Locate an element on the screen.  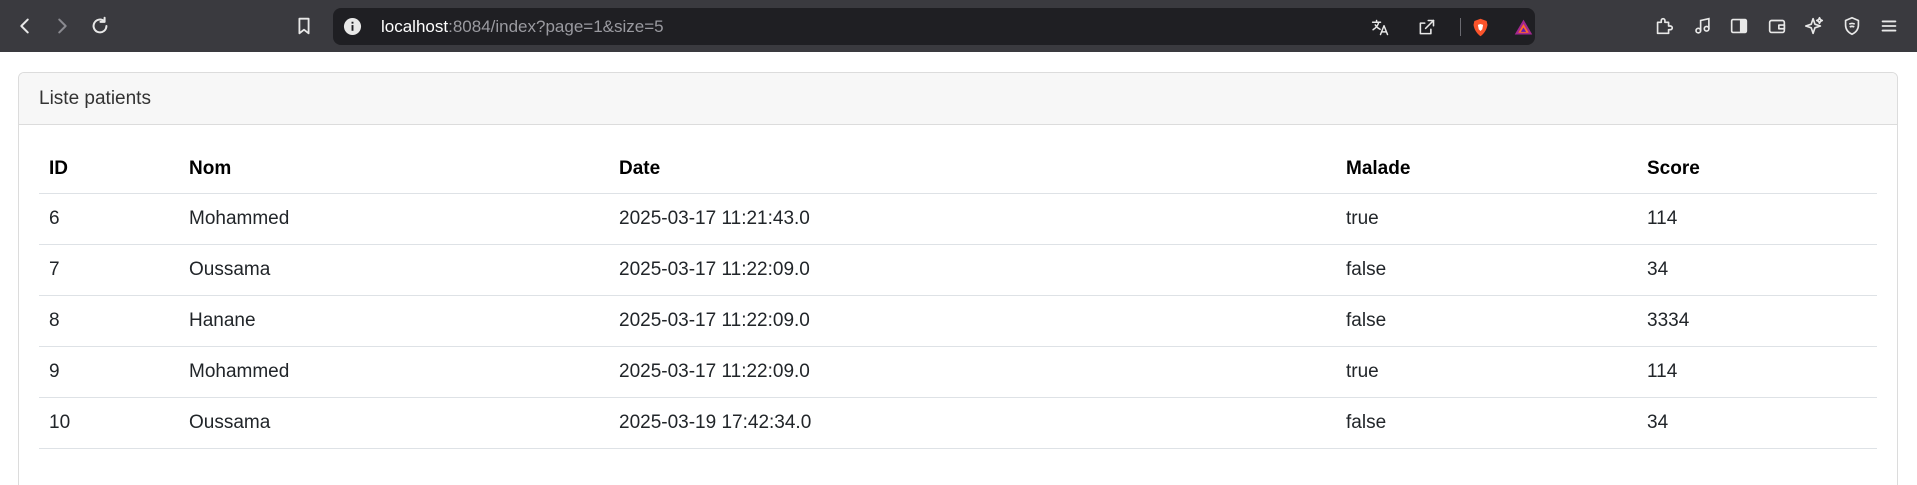
menu-icon is located at coordinates (1889, 26).